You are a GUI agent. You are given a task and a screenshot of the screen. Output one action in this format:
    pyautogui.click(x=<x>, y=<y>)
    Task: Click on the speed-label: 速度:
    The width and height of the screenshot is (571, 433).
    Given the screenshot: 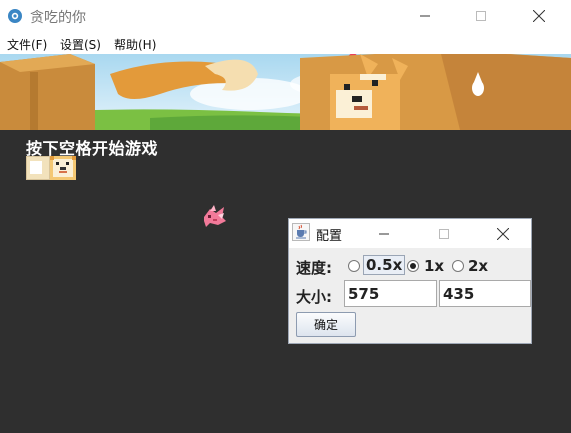 What is the action you would take?
    pyautogui.click(x=314, y=268)
    